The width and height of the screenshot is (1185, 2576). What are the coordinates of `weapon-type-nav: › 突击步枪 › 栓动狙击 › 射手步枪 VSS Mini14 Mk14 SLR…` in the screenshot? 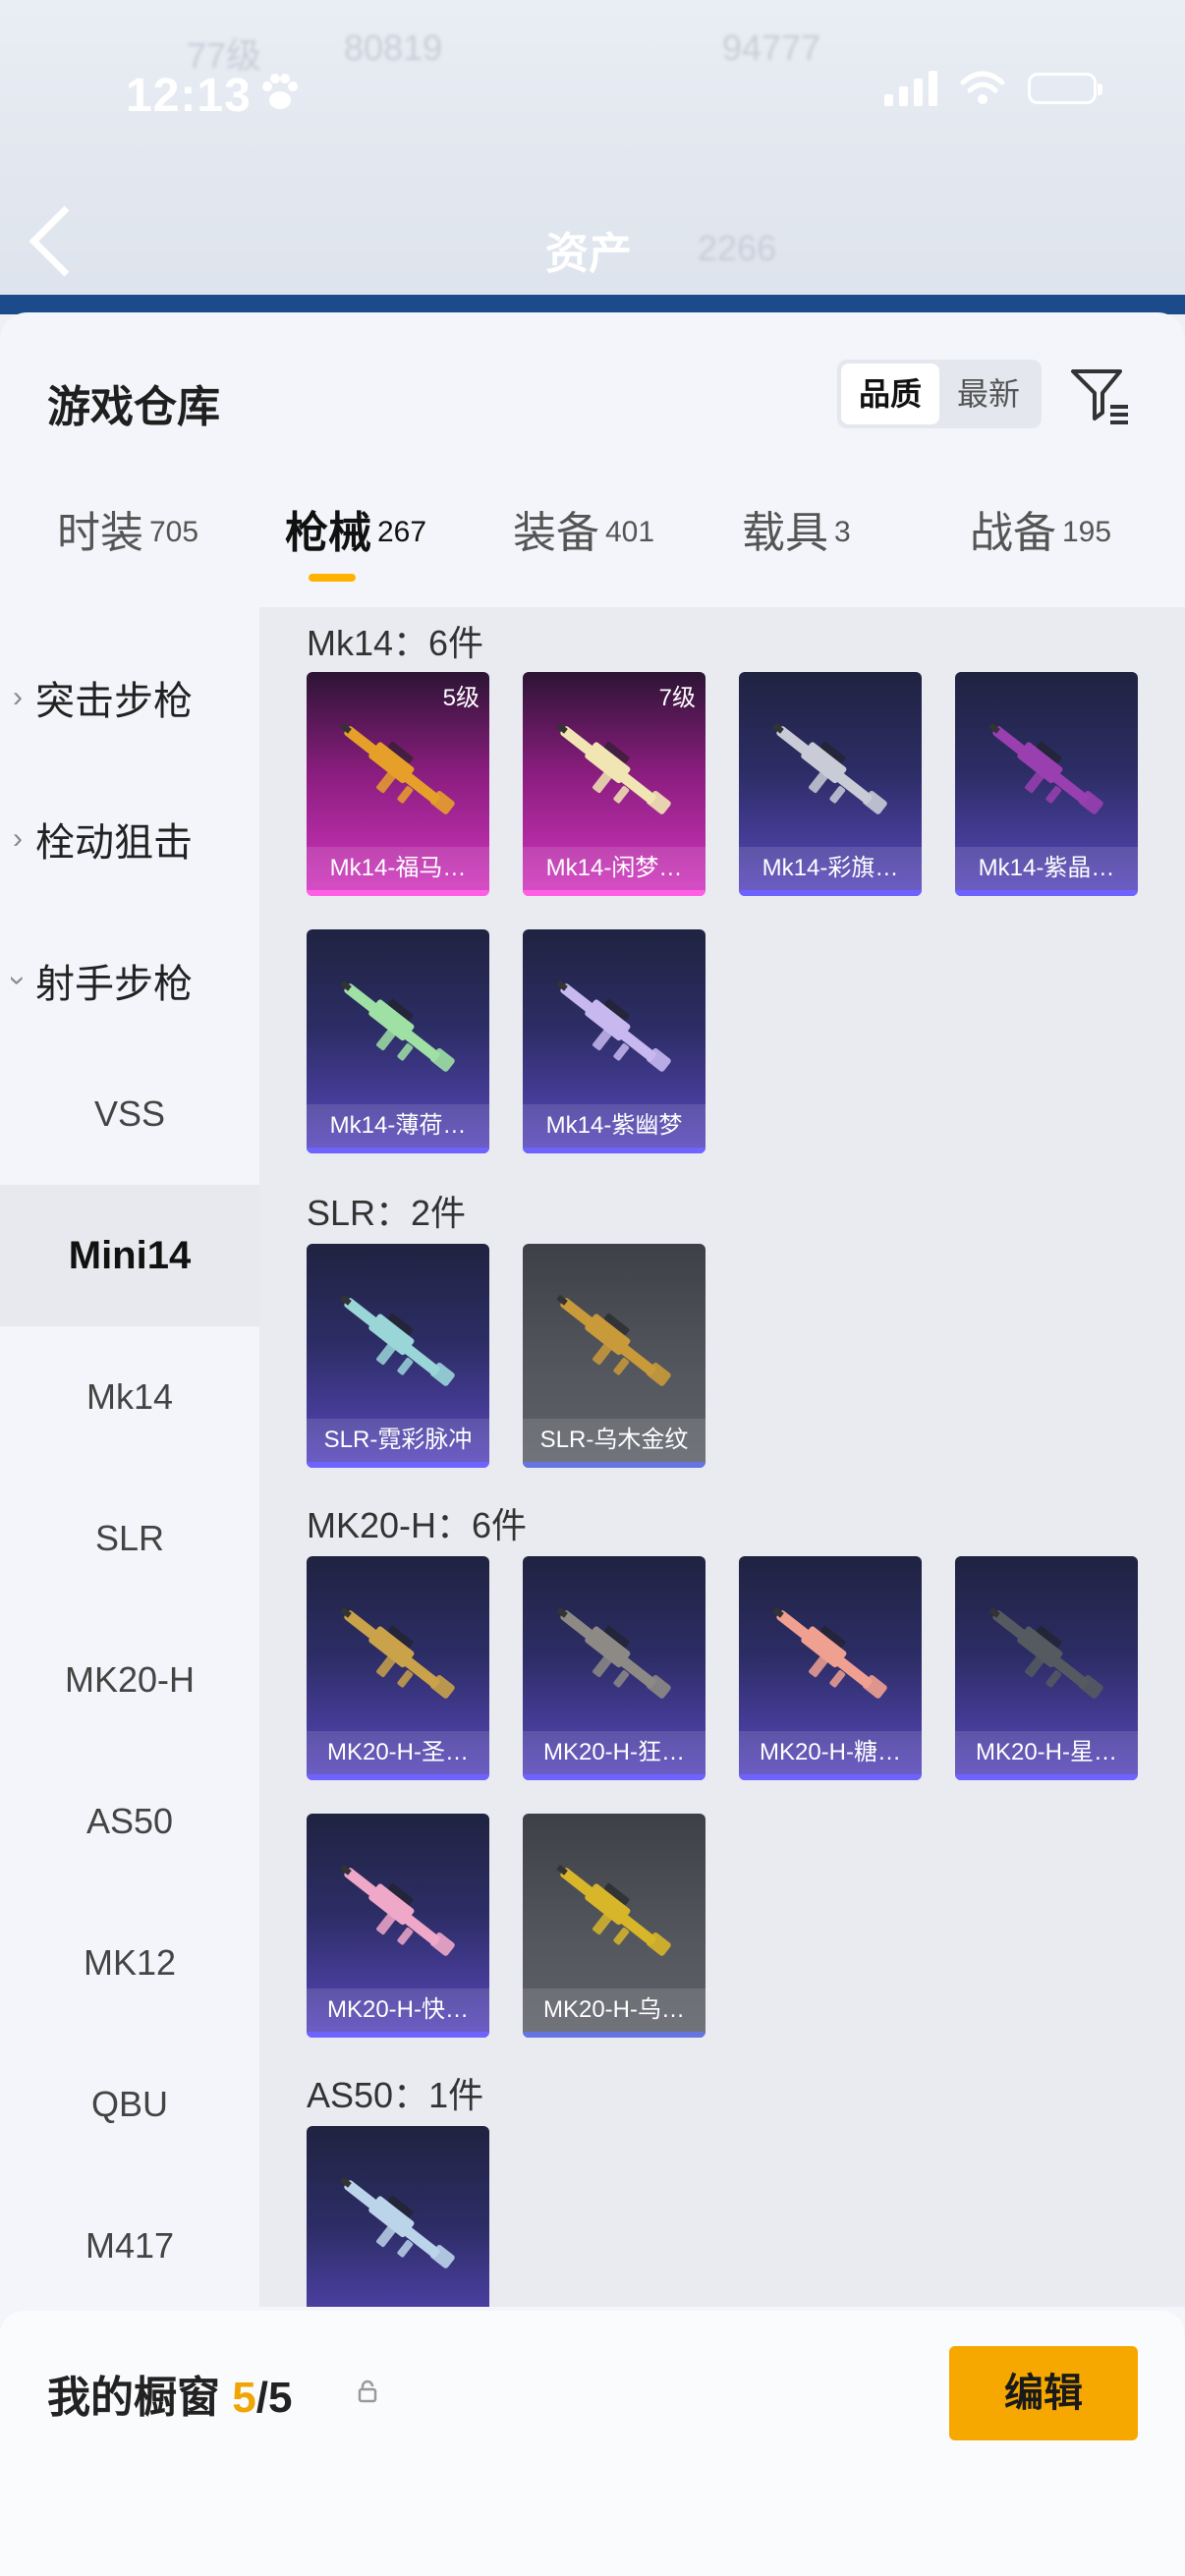 It's located at (130, 1457).